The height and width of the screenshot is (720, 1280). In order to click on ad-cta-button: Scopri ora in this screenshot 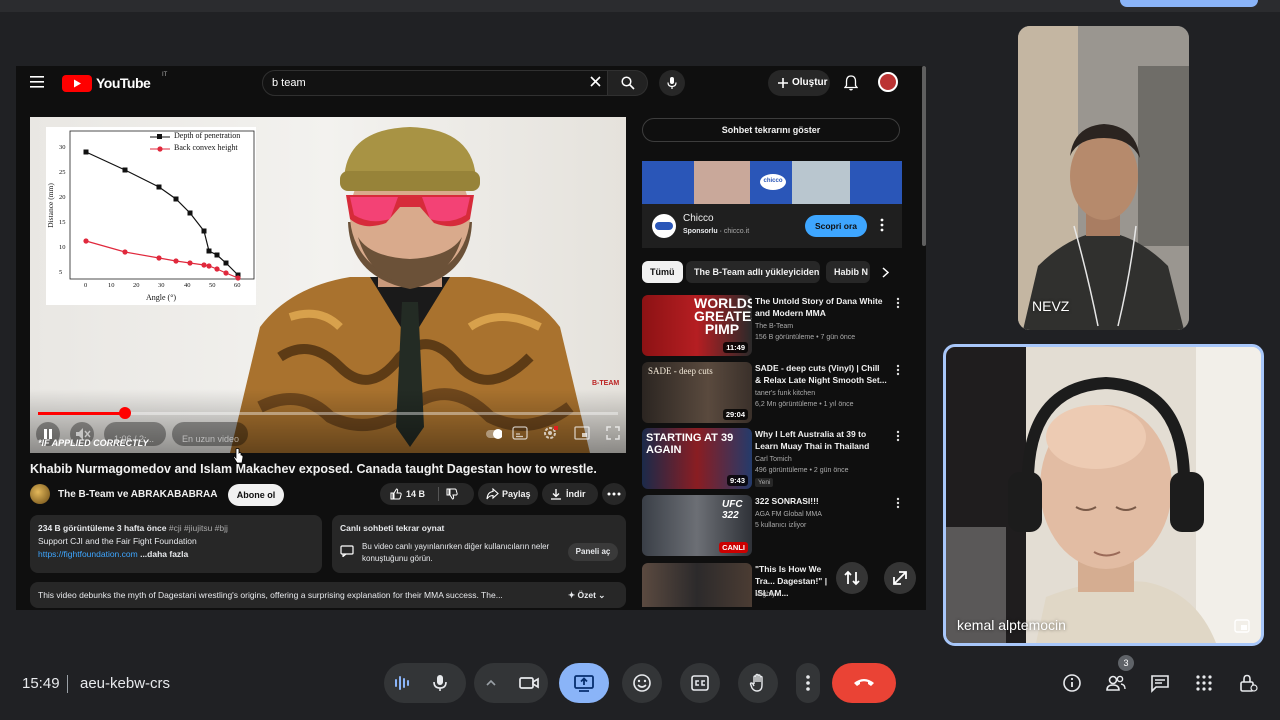, I will do `click(836, 226)`.